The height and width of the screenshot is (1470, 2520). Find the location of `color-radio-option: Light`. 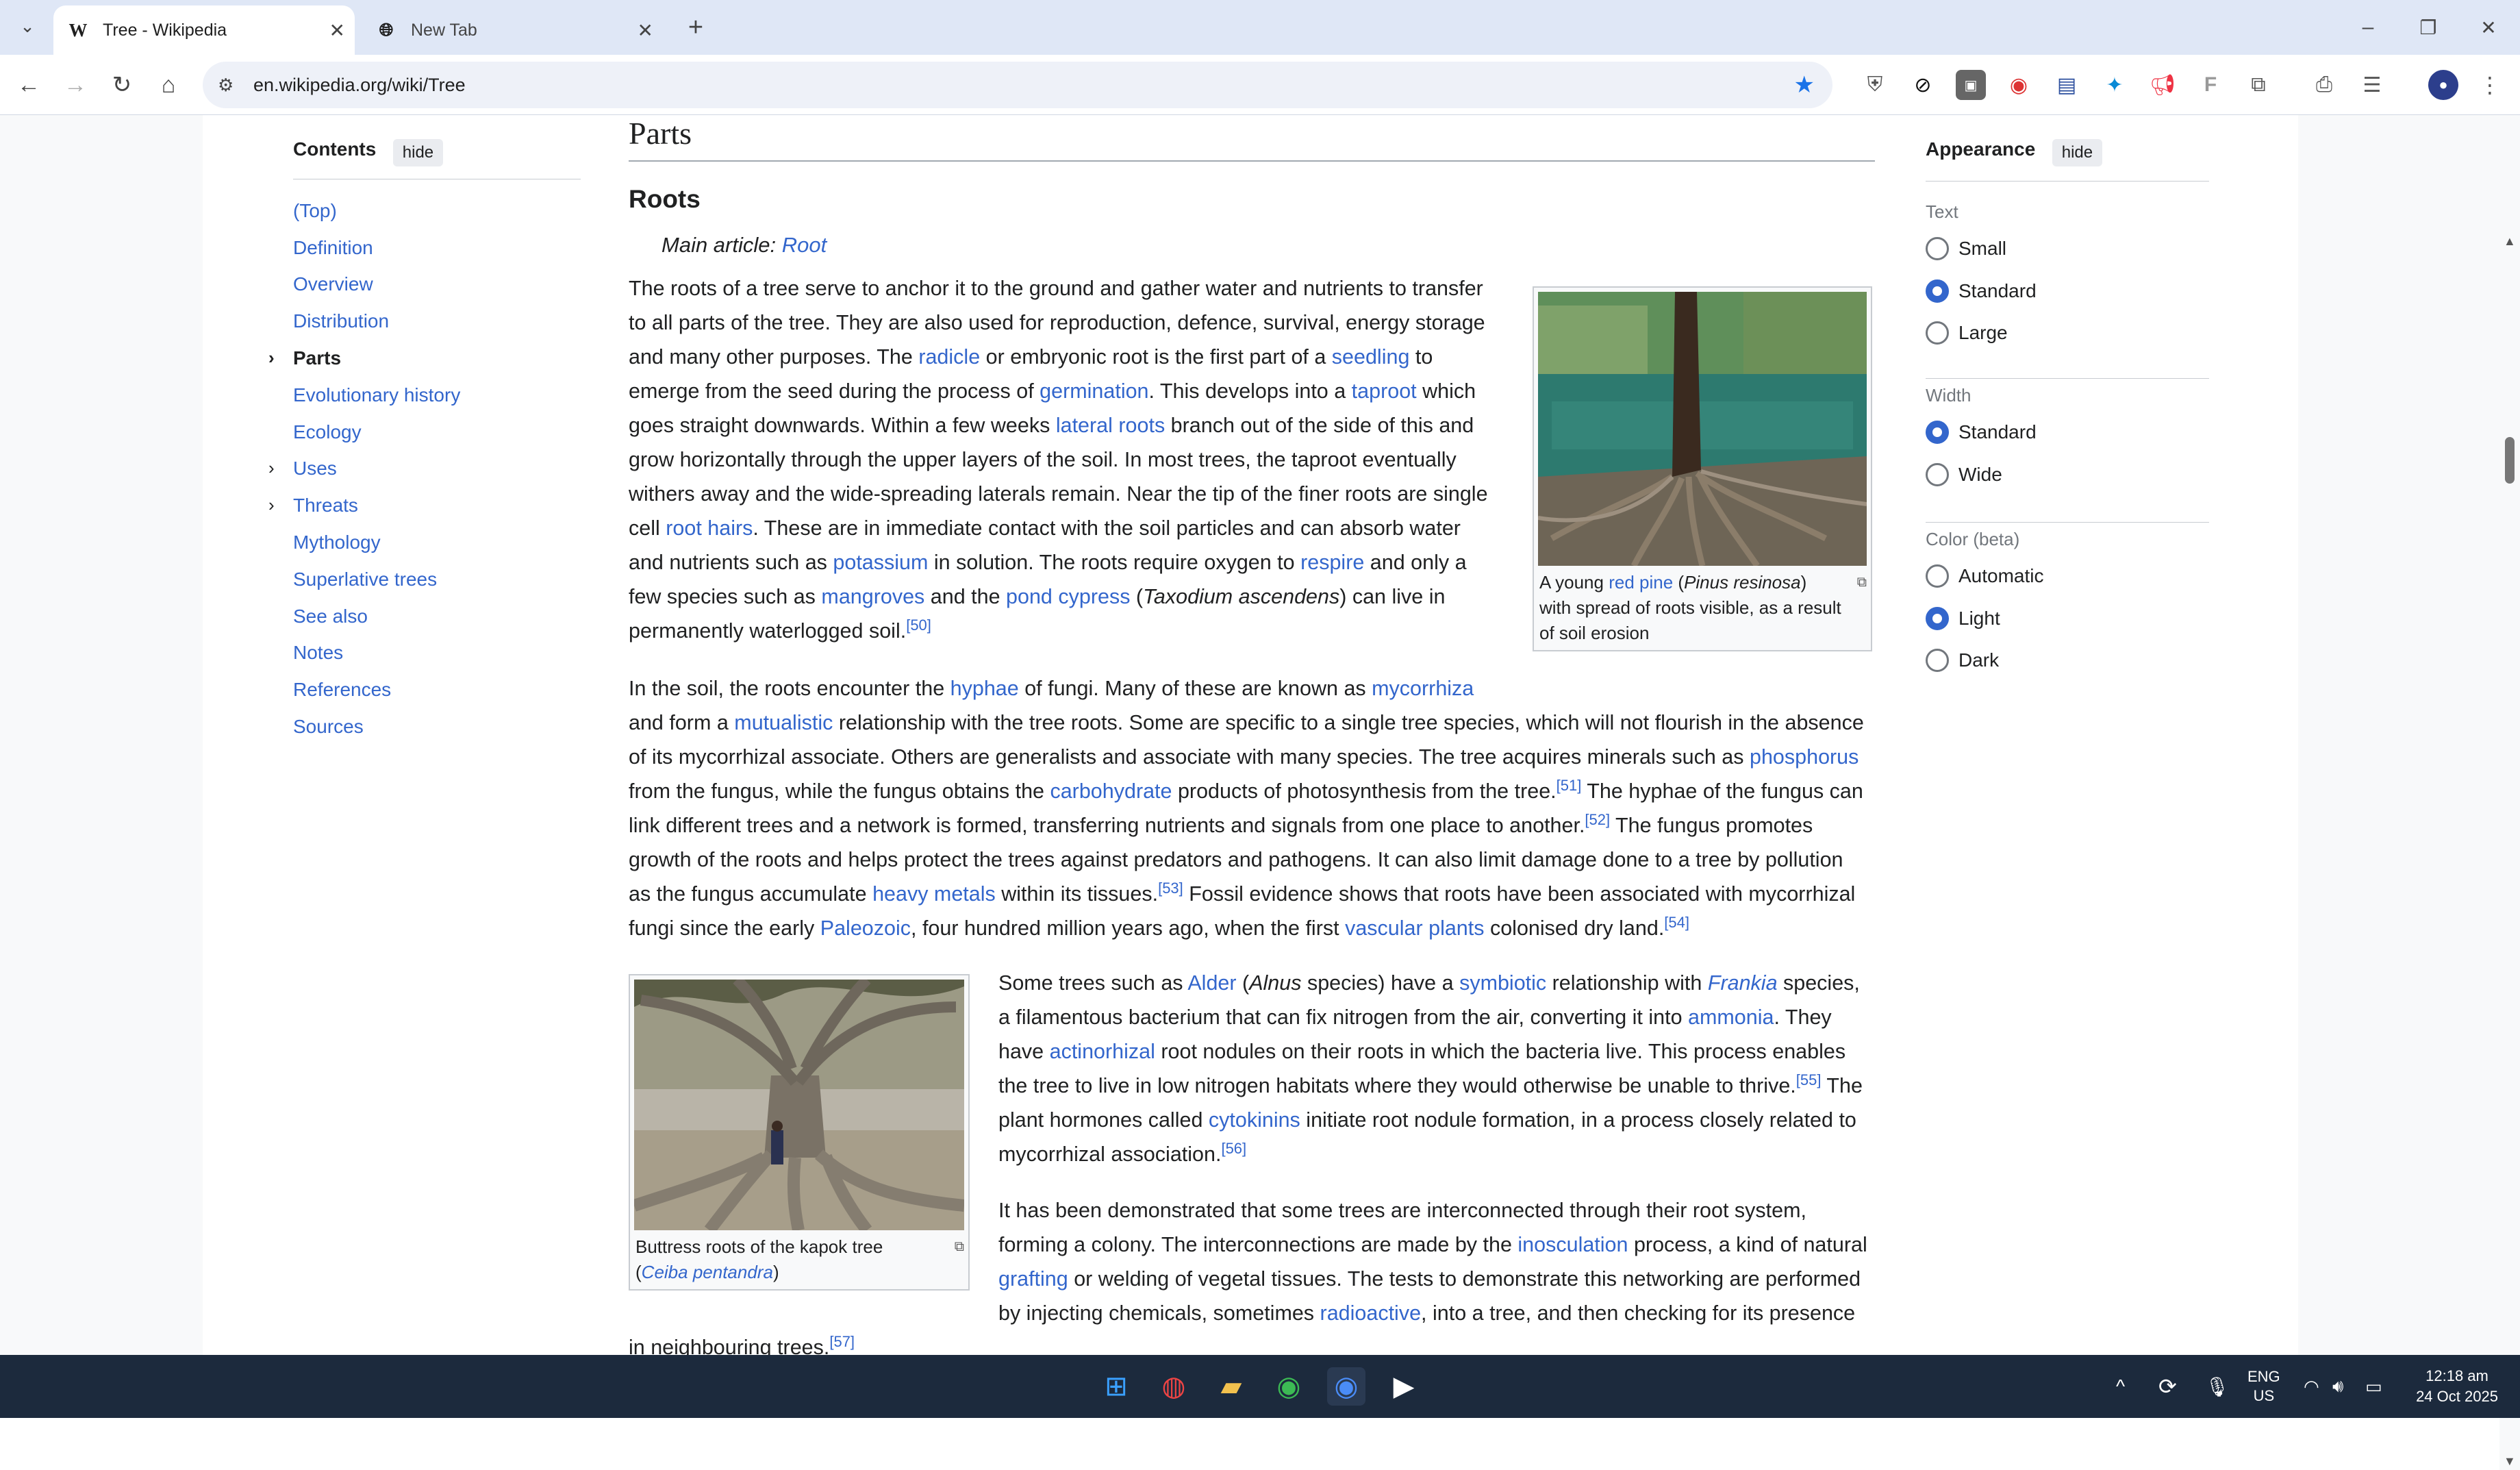

color-radio-option: Light is located at coordinates (1963, 618).